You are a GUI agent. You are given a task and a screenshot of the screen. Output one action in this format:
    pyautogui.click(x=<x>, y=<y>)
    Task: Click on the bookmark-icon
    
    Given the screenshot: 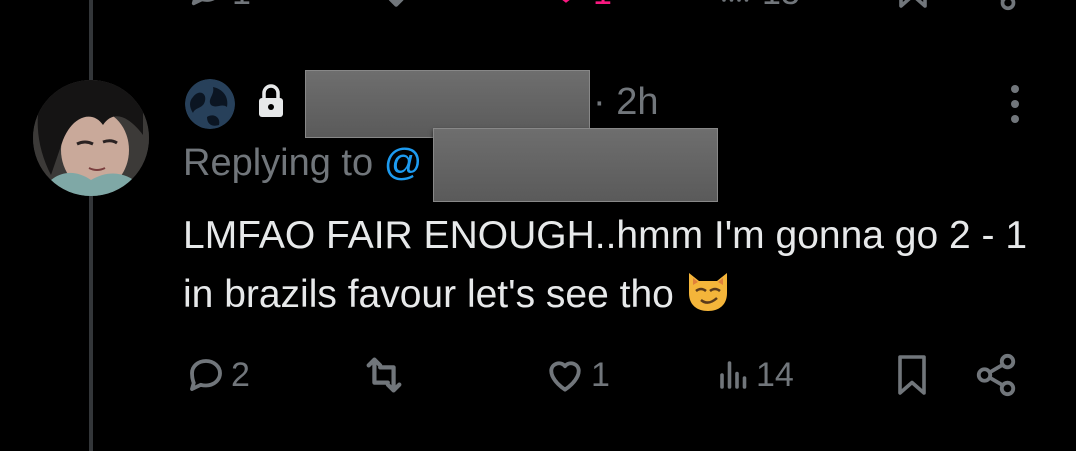 What is the action you would take?
    pyautogui.click(x=912, y=375)
    